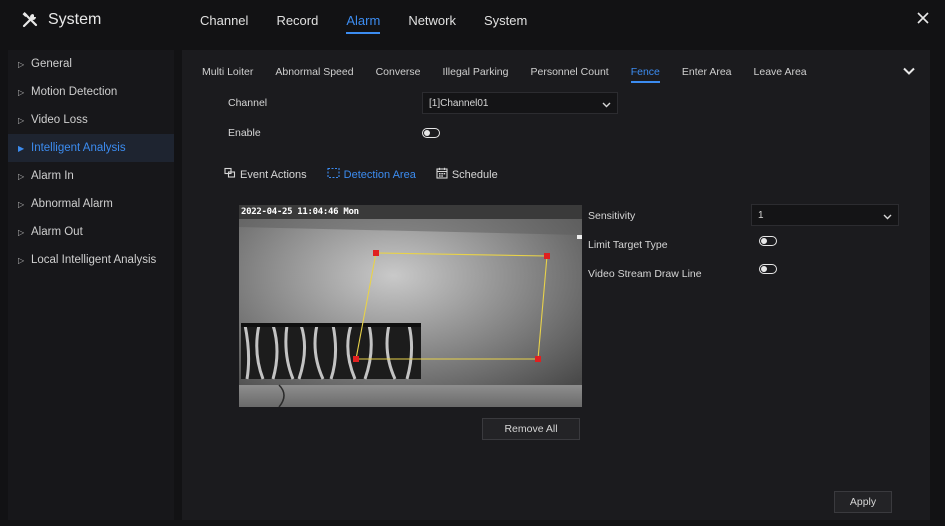 Image resolution: width=945 pixels, height=526 pixels. Describe the element at coordinates (520, 103) in the screenshot. I see `channel-select: [1]Channel01` at that location.